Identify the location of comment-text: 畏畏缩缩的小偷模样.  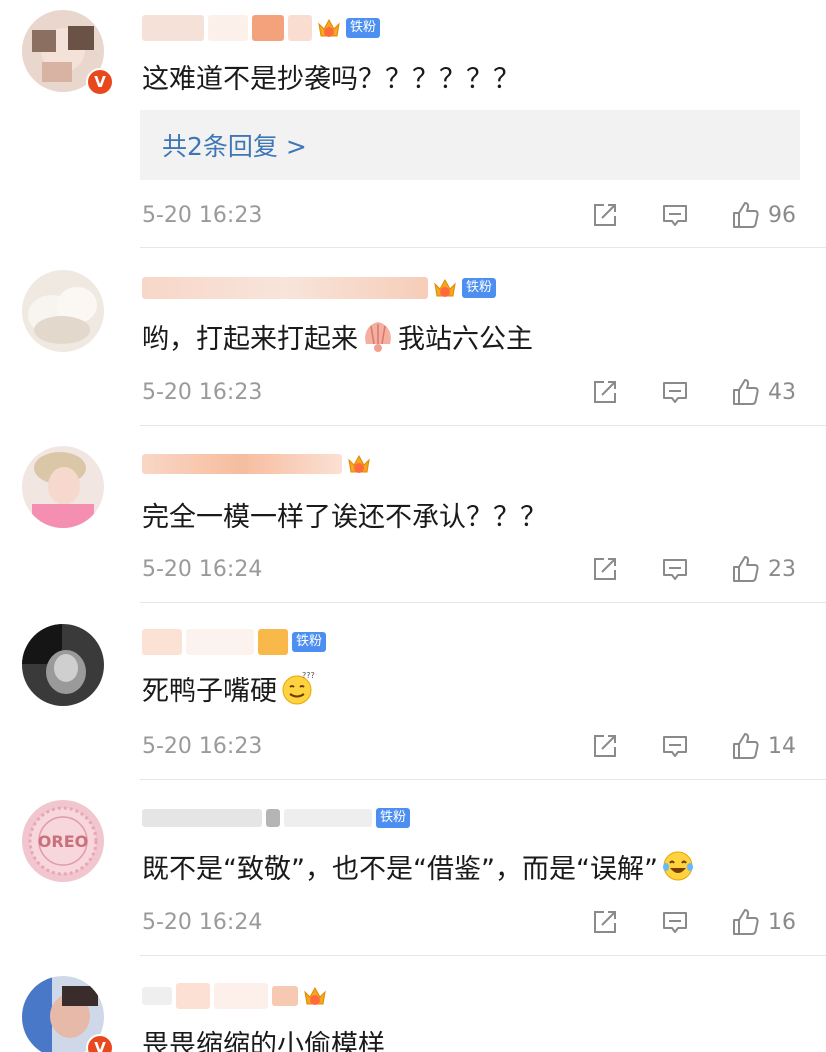
(263, 1040).